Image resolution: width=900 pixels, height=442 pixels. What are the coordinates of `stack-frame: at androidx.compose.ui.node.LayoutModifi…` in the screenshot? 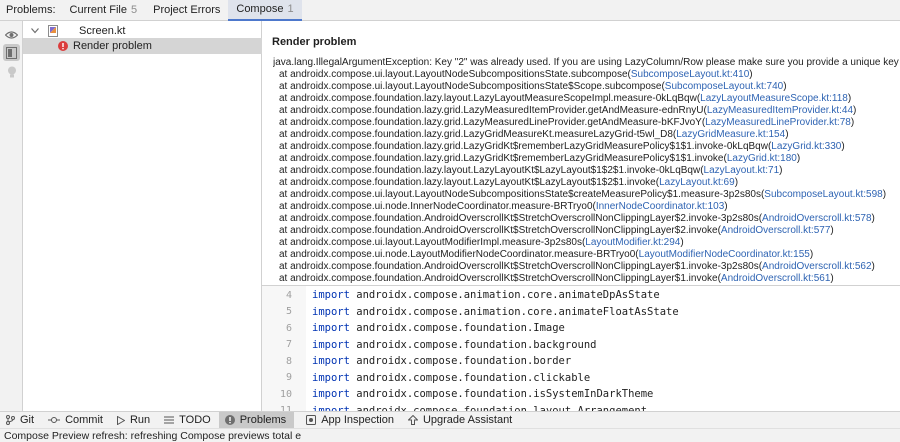 It's located at (586, 255).